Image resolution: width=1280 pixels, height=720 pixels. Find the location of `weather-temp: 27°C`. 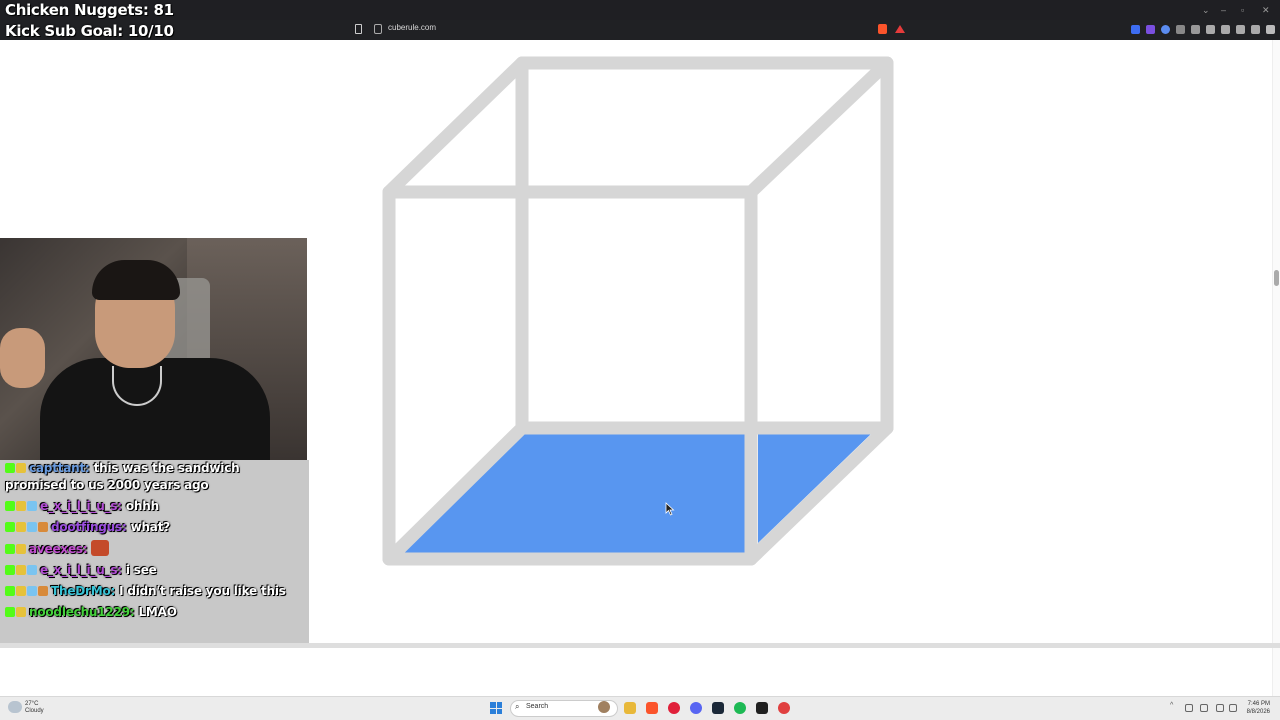

weather-temp: 27°C is located at coordinates (32, 704).